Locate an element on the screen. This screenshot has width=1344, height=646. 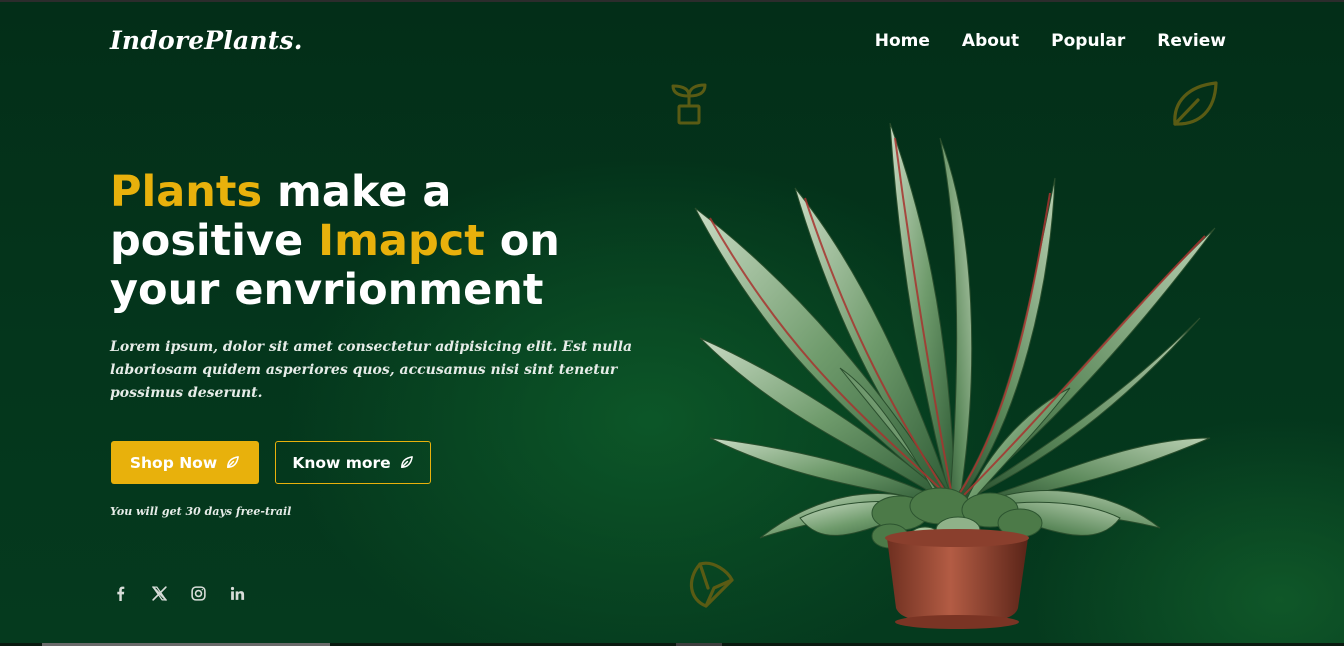
headline-text: on is located at coordinates (522, 241).